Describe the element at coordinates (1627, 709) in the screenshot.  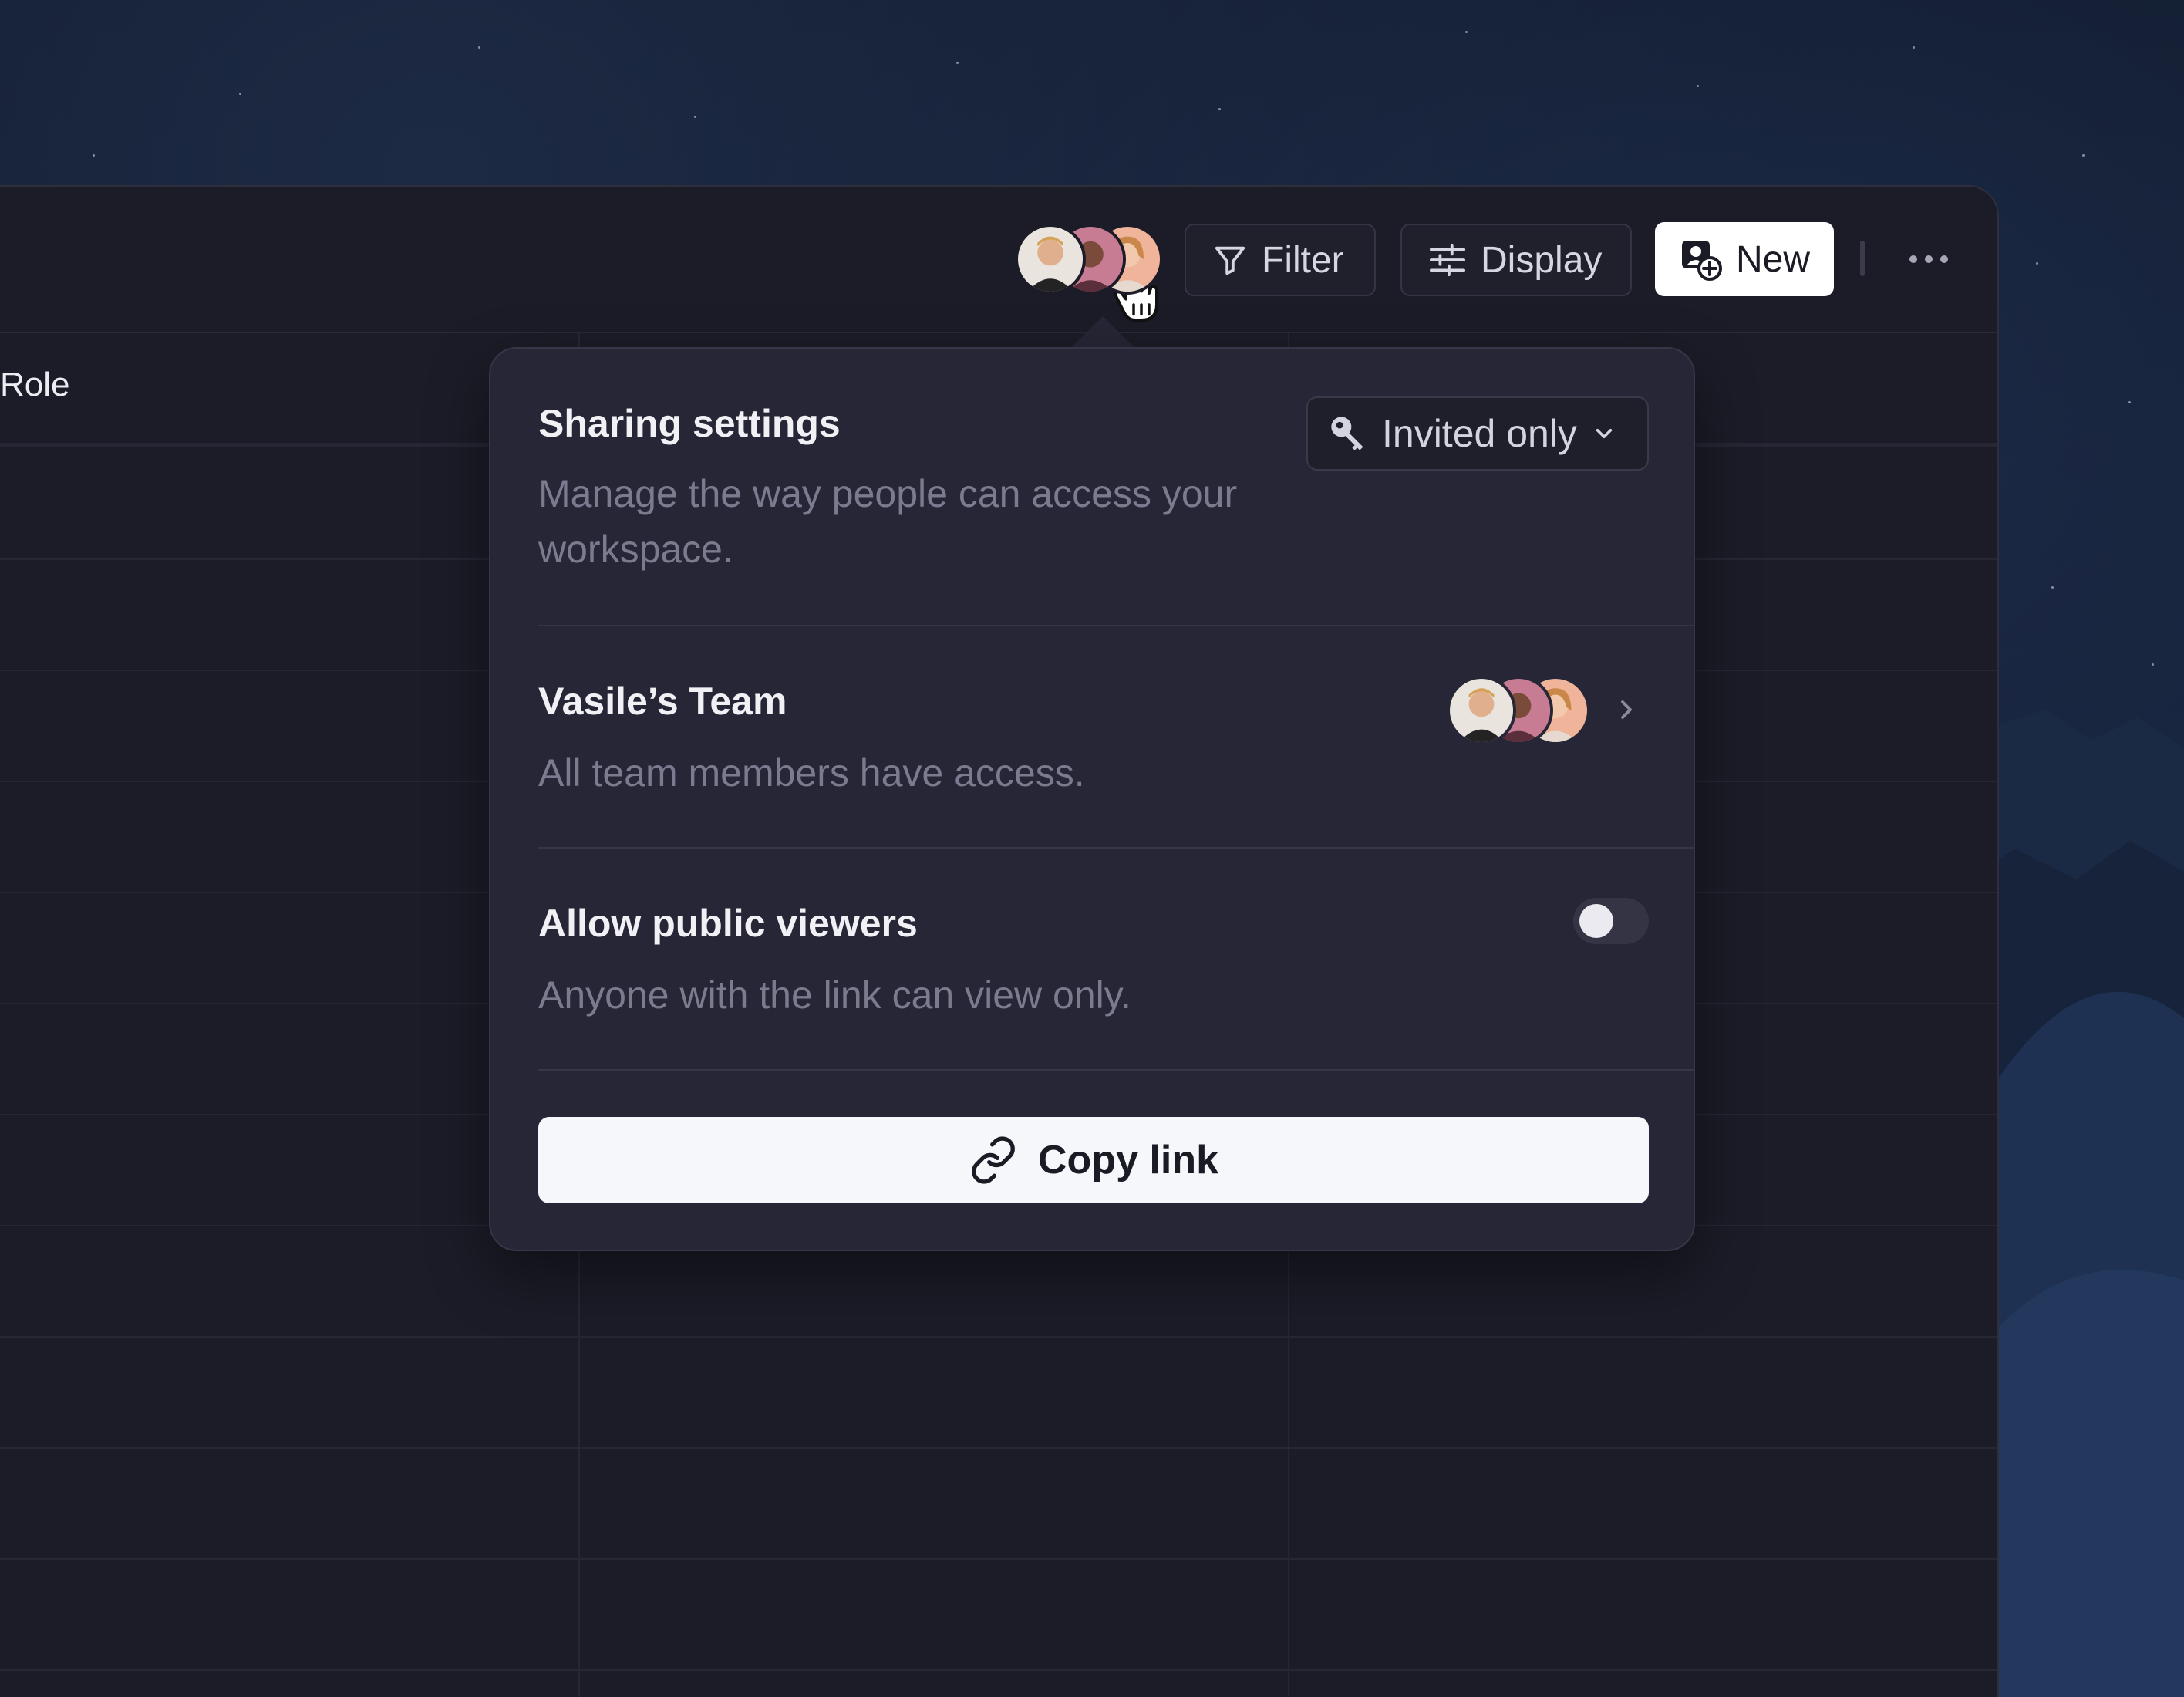
I see `chevron-right-icon` at that location.